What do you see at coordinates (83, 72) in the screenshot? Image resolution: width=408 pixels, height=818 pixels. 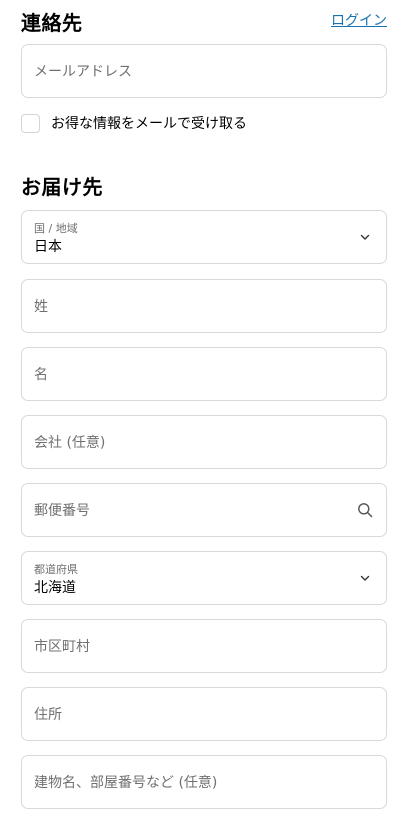 I see `email-placeholder: メールアドレス` at bounding box center [83, 72].